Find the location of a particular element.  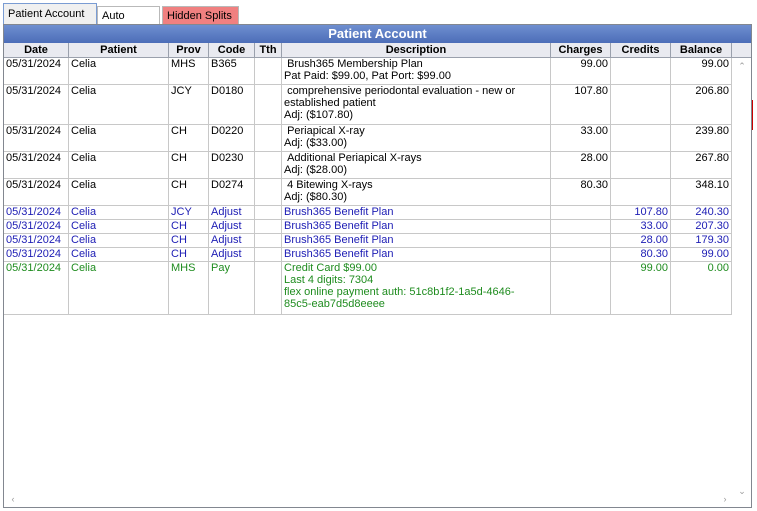

column-header-code: Code is located at coordinates (232, 50).